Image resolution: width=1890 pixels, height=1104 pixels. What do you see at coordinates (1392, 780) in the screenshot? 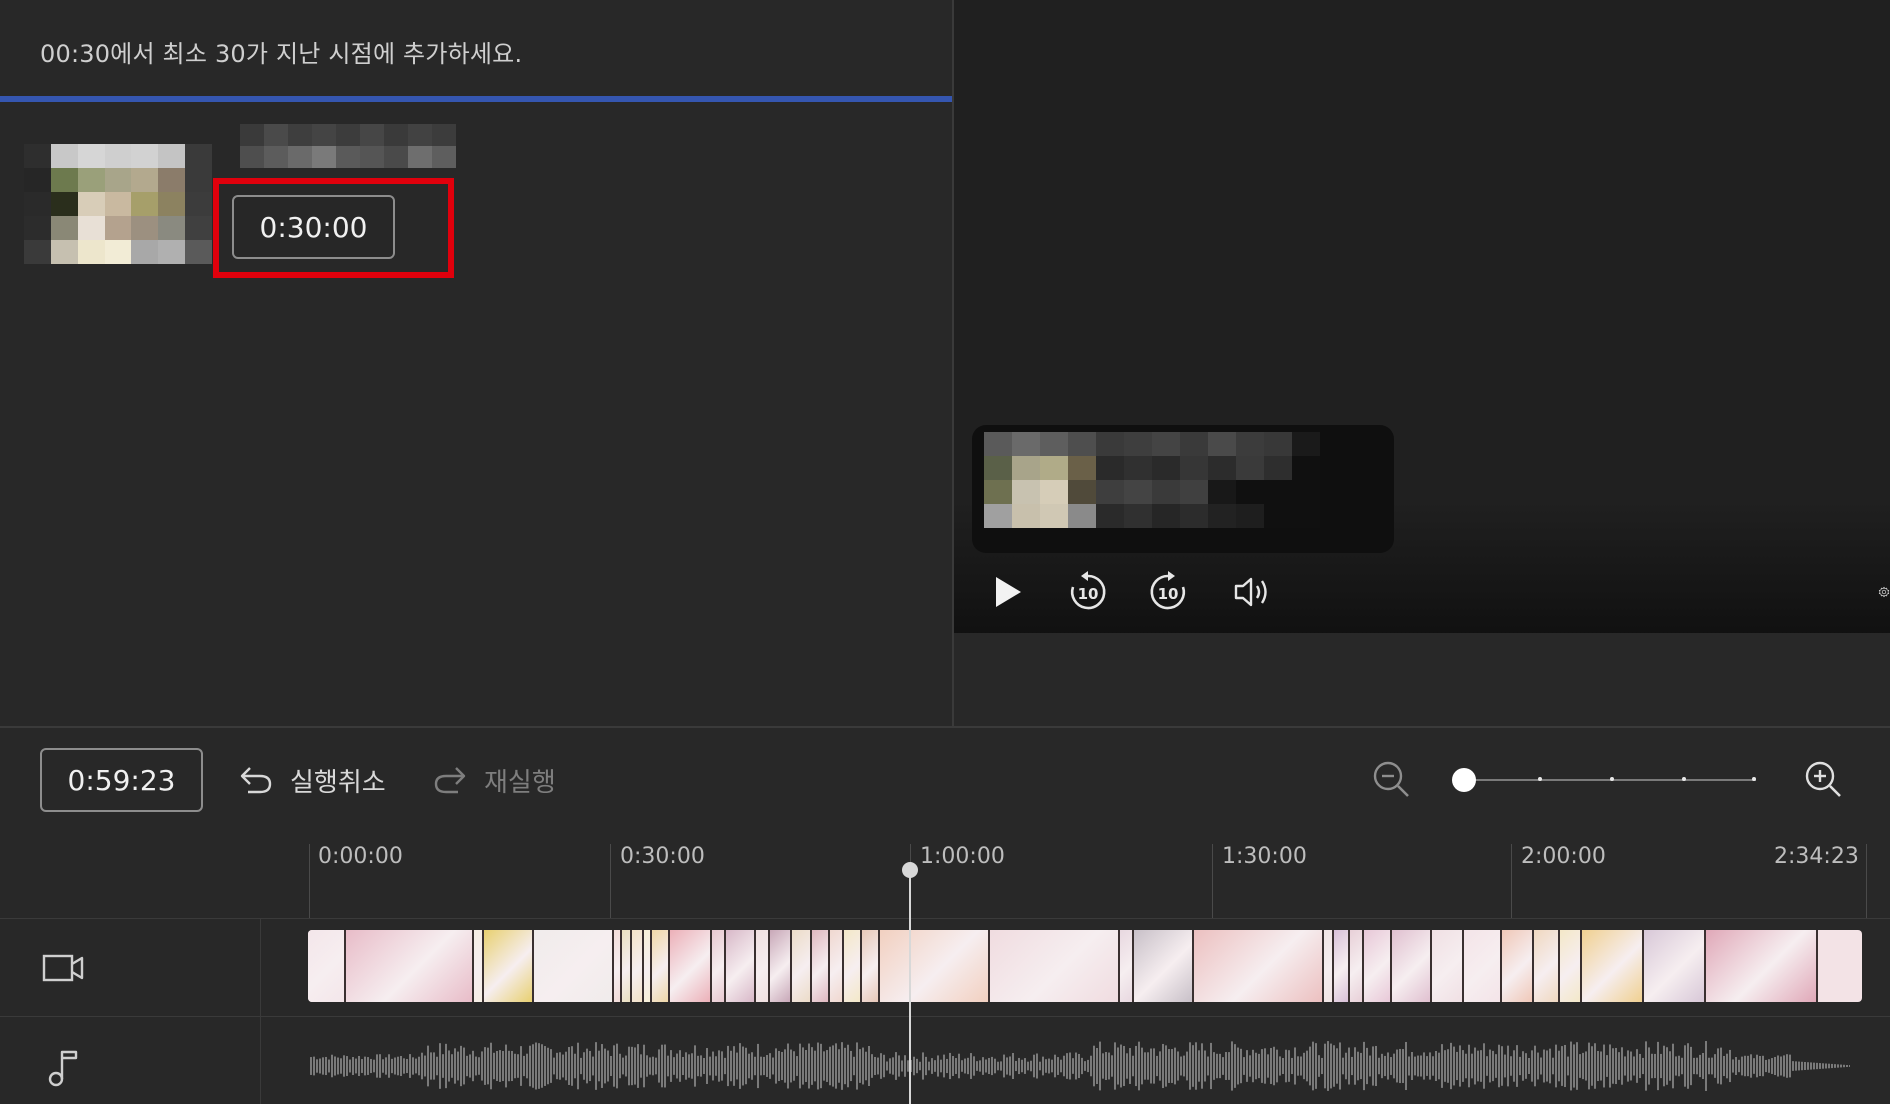
I see `zoom-out-button` at bounding box center [1392, 780].